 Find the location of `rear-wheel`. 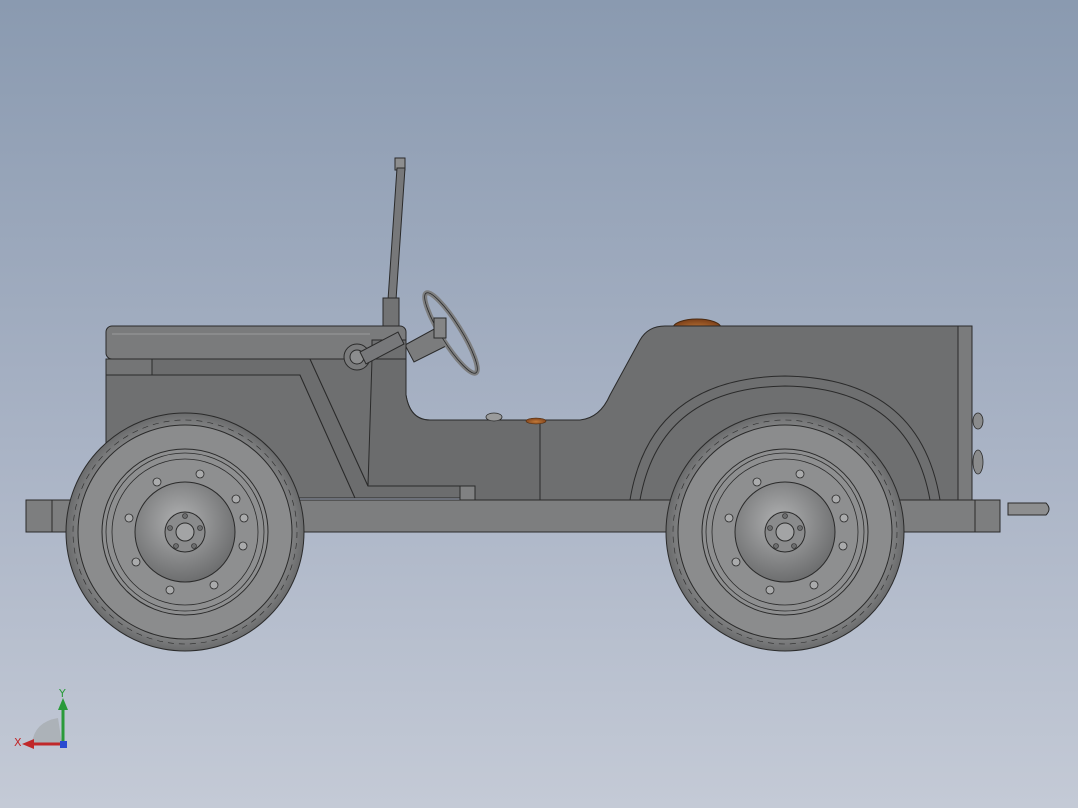

rear-wheel is located at coordinates (785, 532).